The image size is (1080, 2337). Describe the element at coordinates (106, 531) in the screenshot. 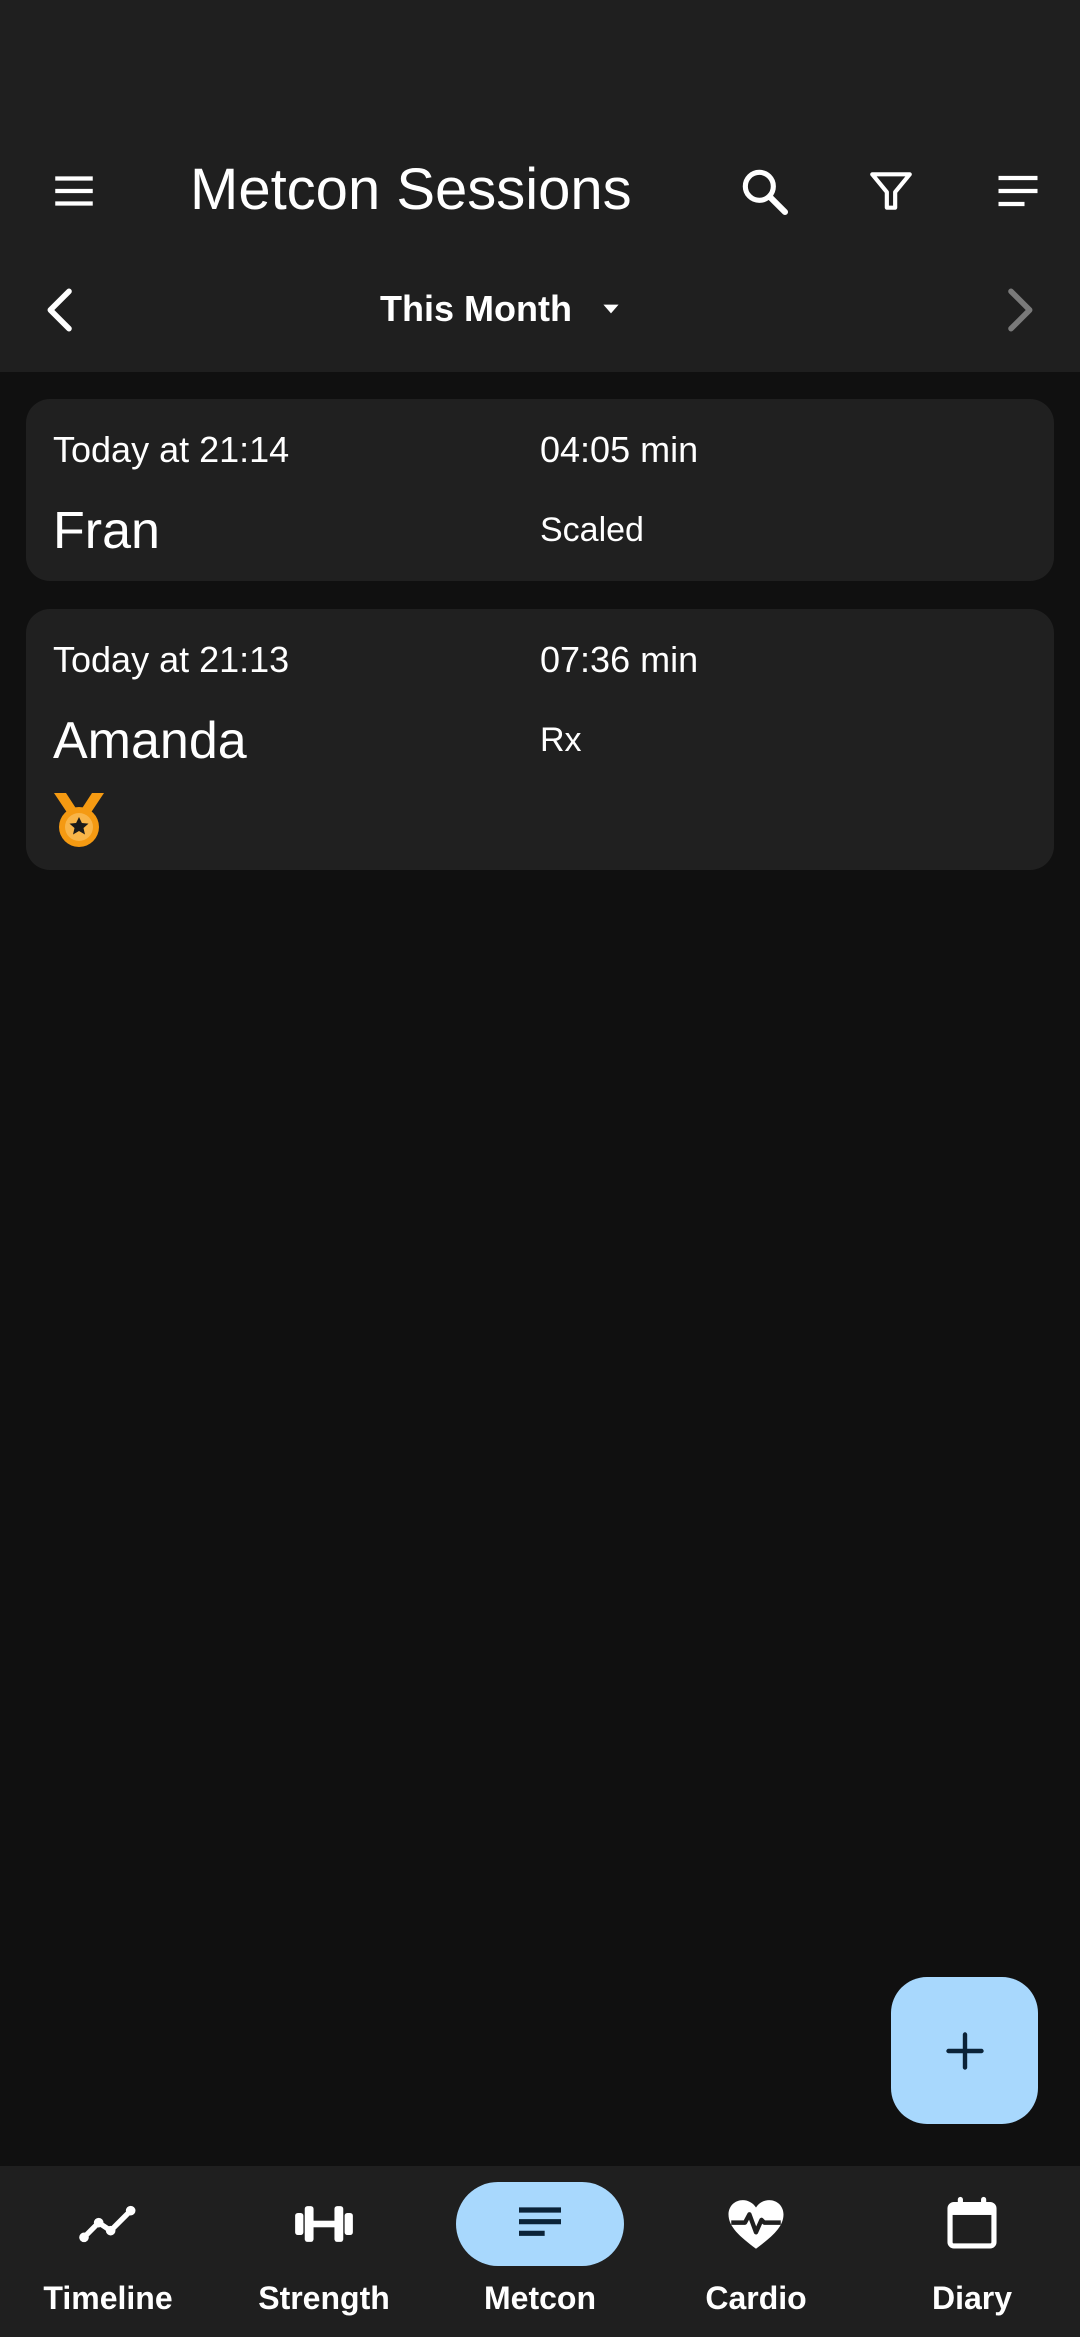

I see `session-name: Fran` at that location.